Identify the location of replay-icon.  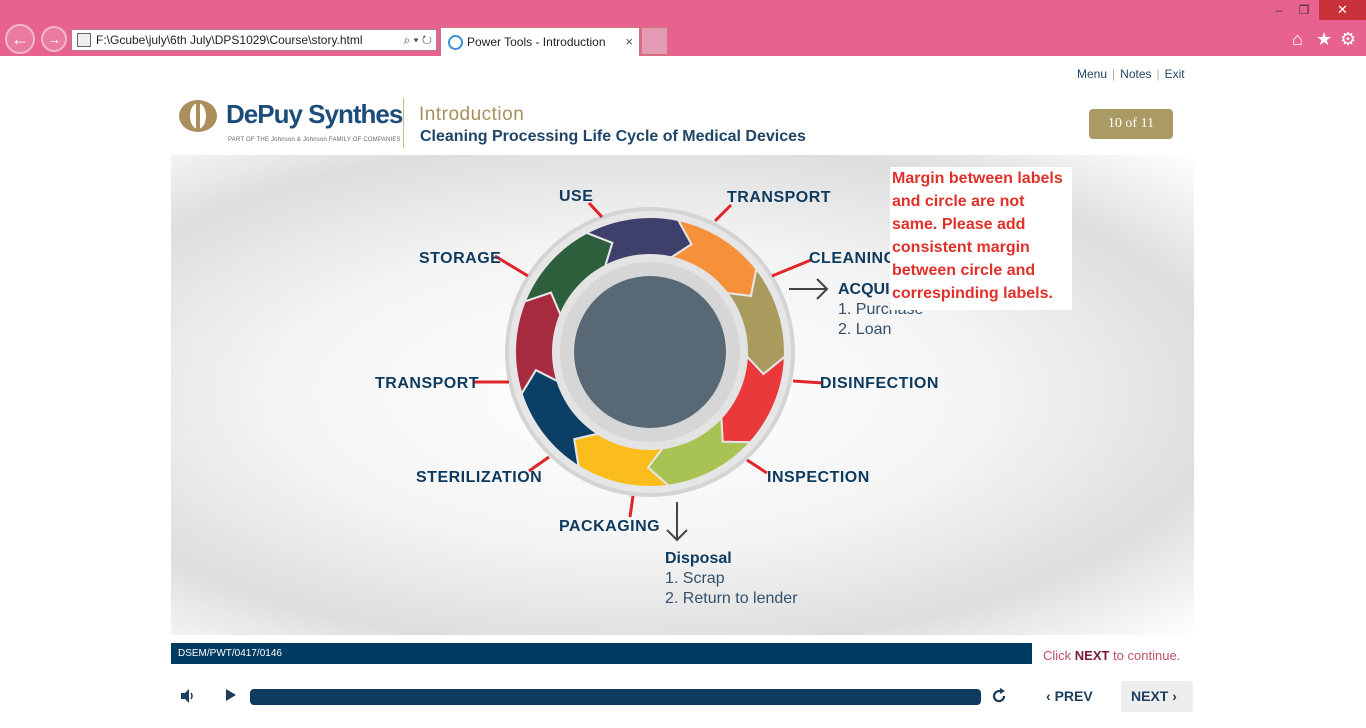
(999, 696).